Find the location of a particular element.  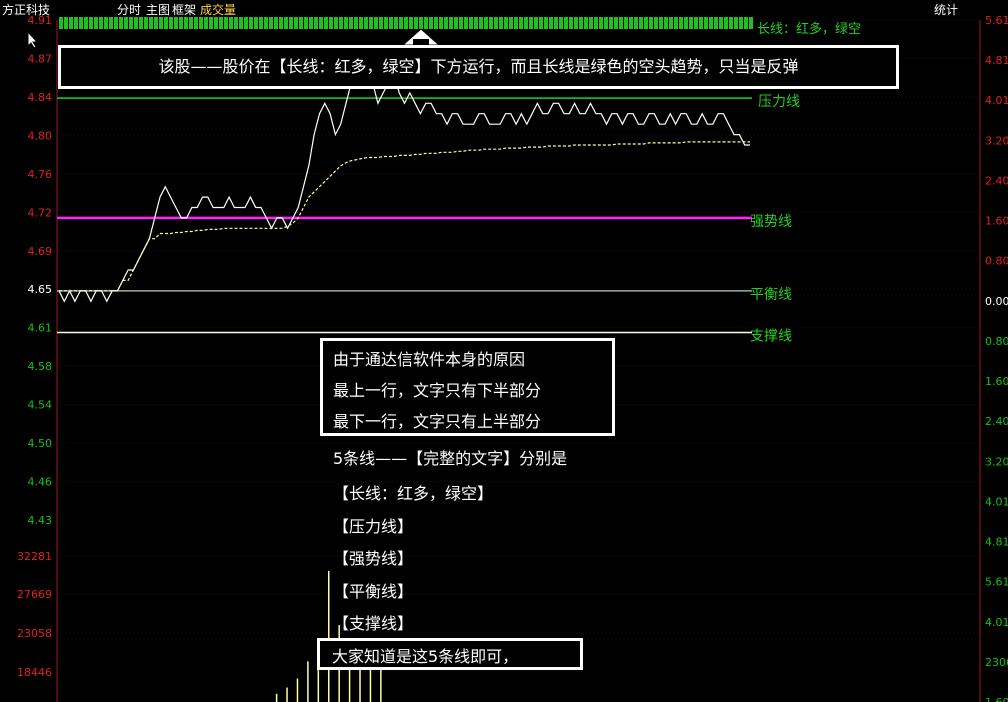

tab-frame: 框架 is located at coordinates (184, 9).